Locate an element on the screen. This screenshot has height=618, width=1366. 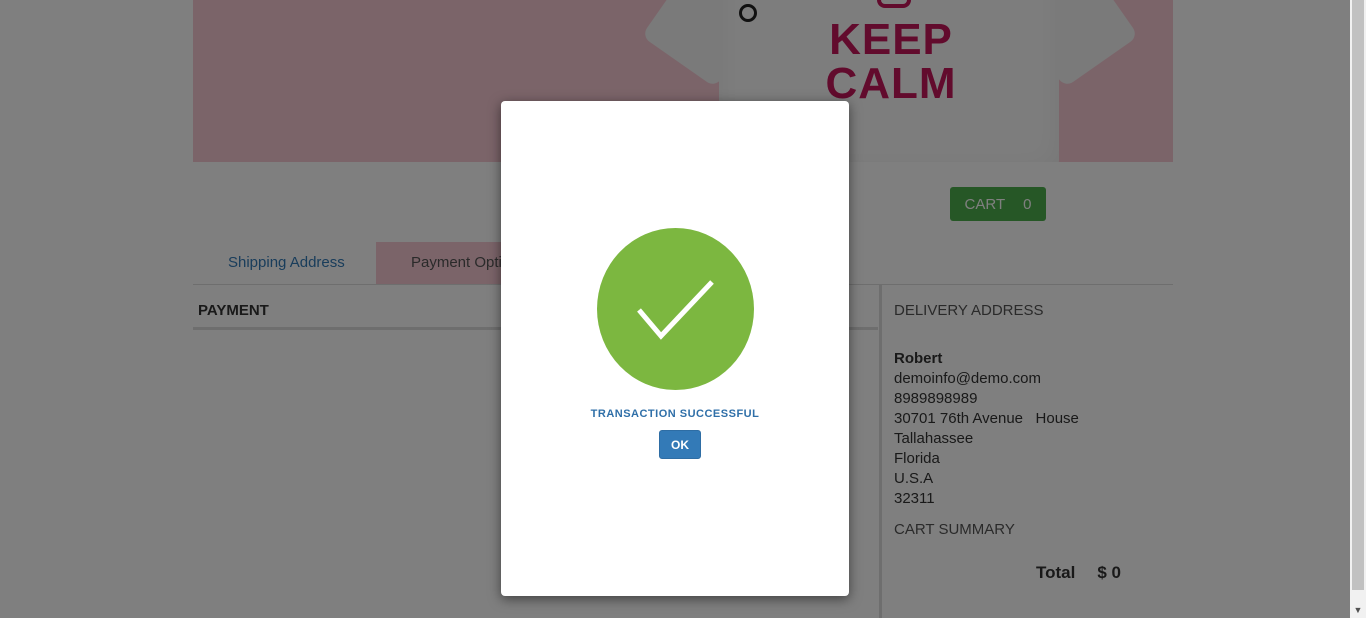
scrollbar-thumb is located at coordinates (1358, 295).